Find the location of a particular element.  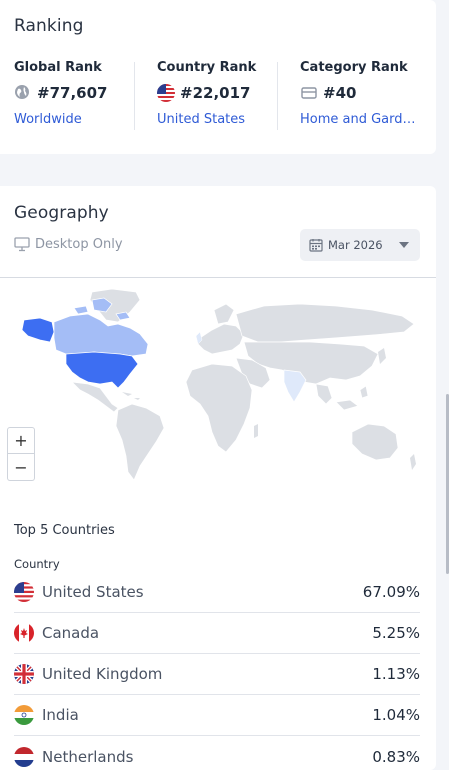

map-africa is located at coordinates (219, 408).